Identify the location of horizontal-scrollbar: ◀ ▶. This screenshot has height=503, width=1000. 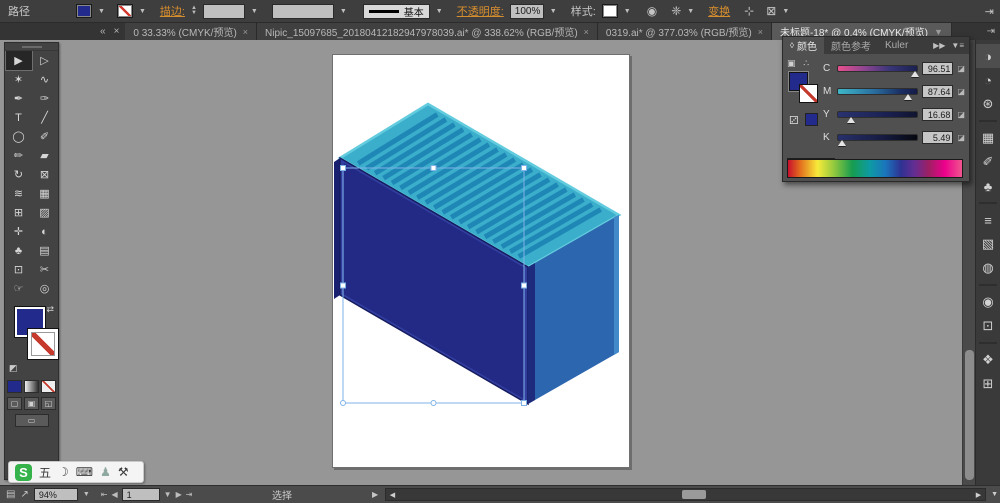
(685, 494).